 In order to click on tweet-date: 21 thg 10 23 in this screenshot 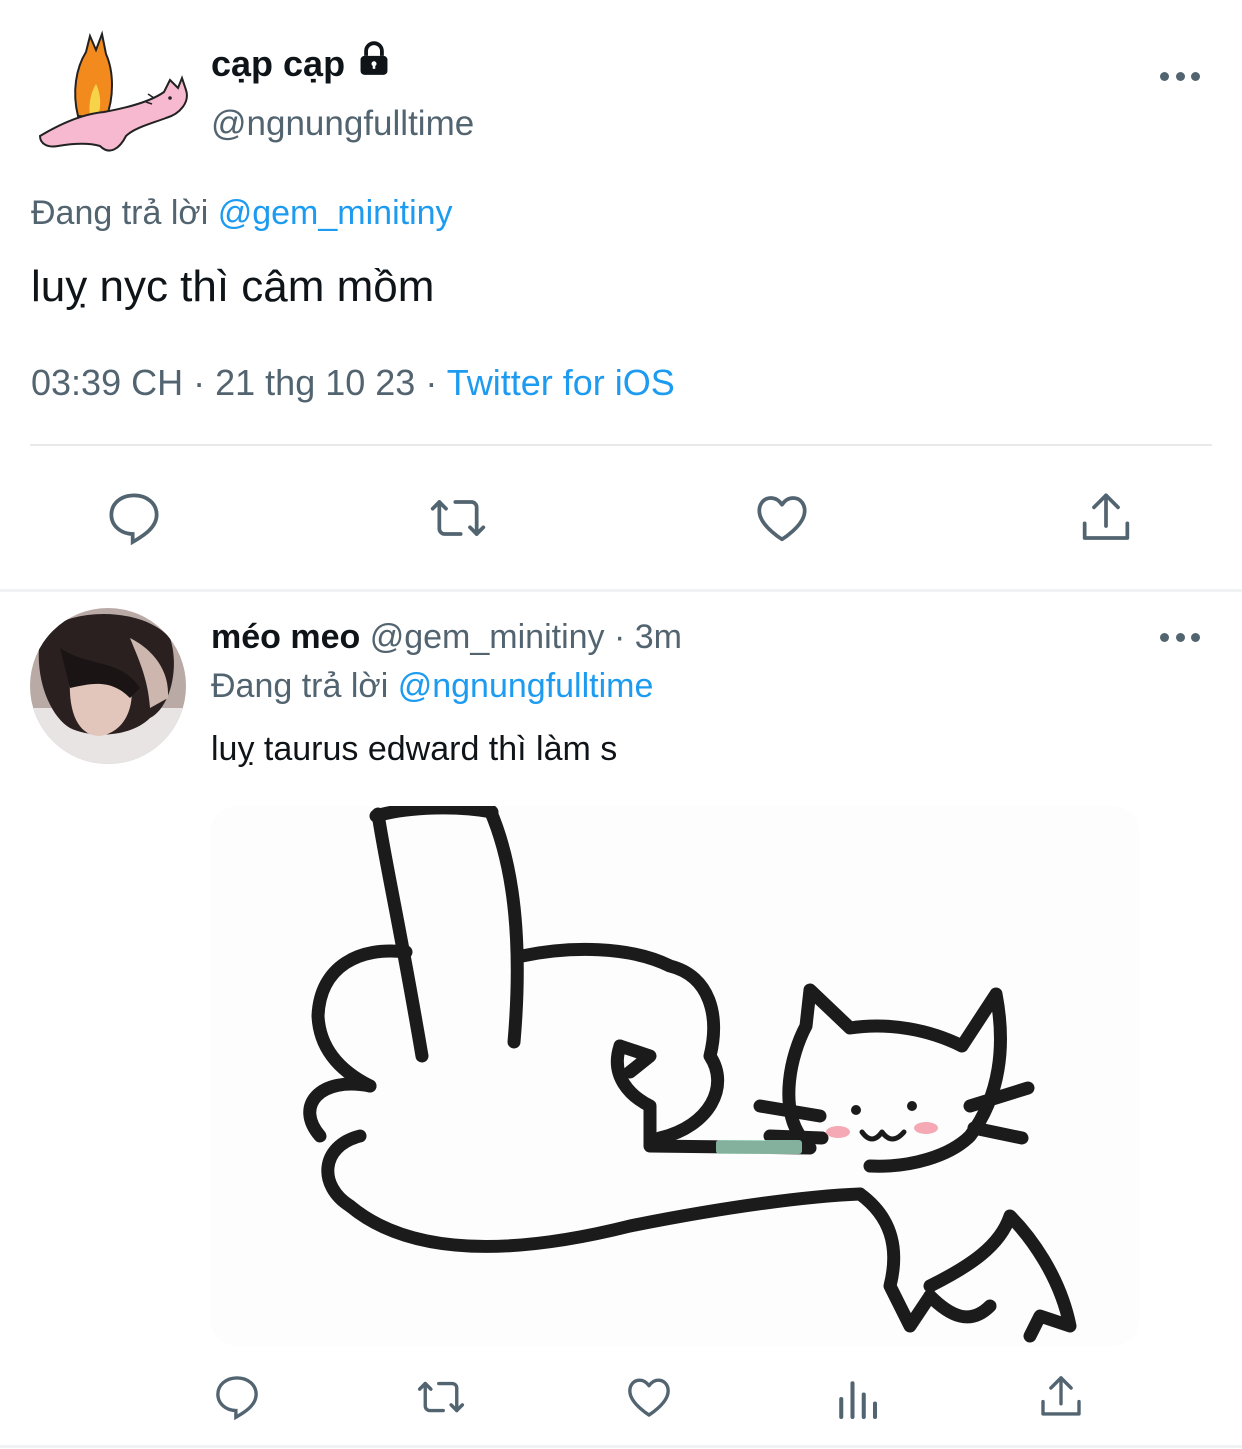, I will do `click(315, 382)`.